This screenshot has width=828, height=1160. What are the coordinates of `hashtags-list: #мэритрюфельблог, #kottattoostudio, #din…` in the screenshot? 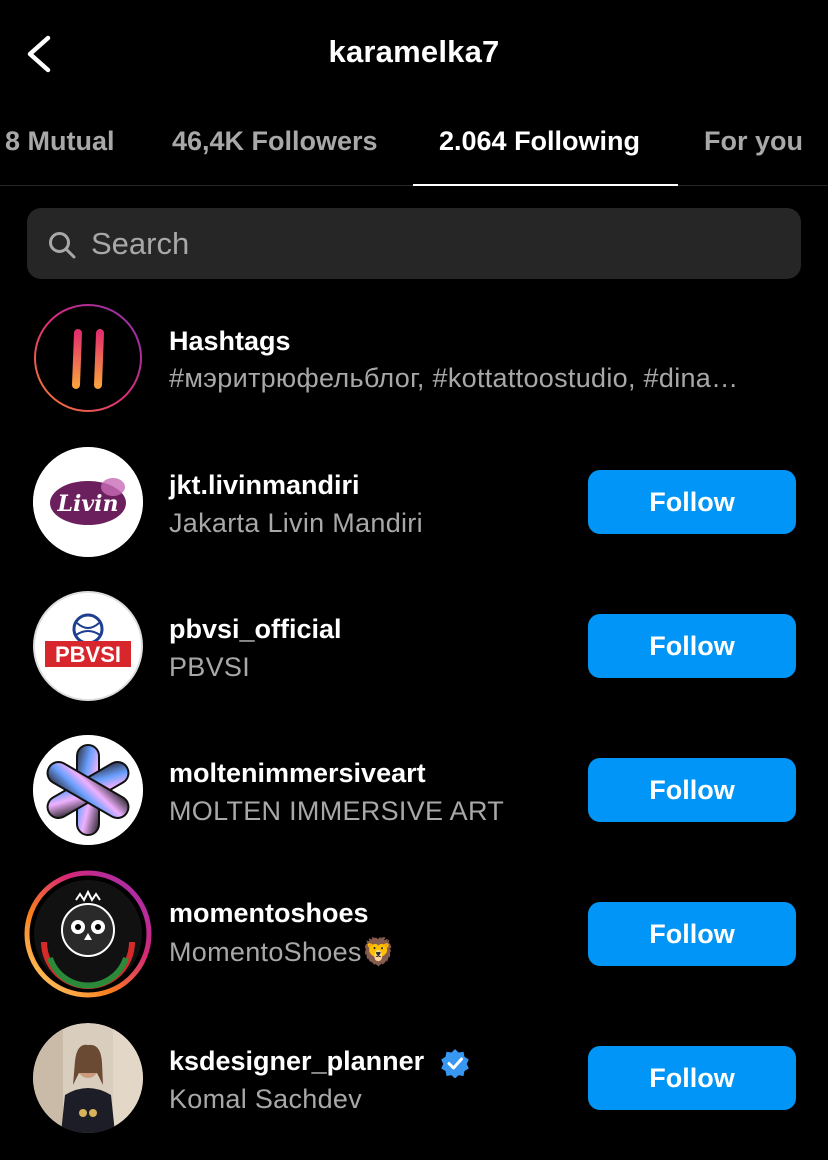 It's located at (454, 378).